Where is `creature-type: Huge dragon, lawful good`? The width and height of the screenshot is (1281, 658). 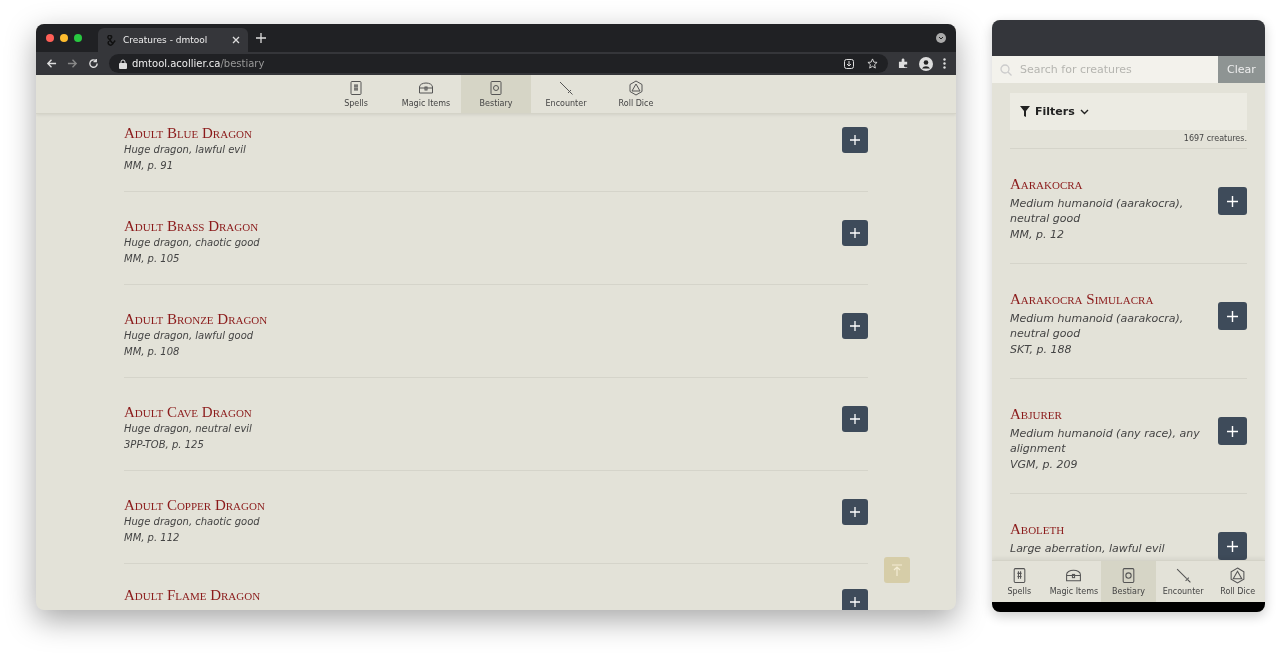
creature-type: Huge dragon, lawful good is located at coordinates (189, 336).